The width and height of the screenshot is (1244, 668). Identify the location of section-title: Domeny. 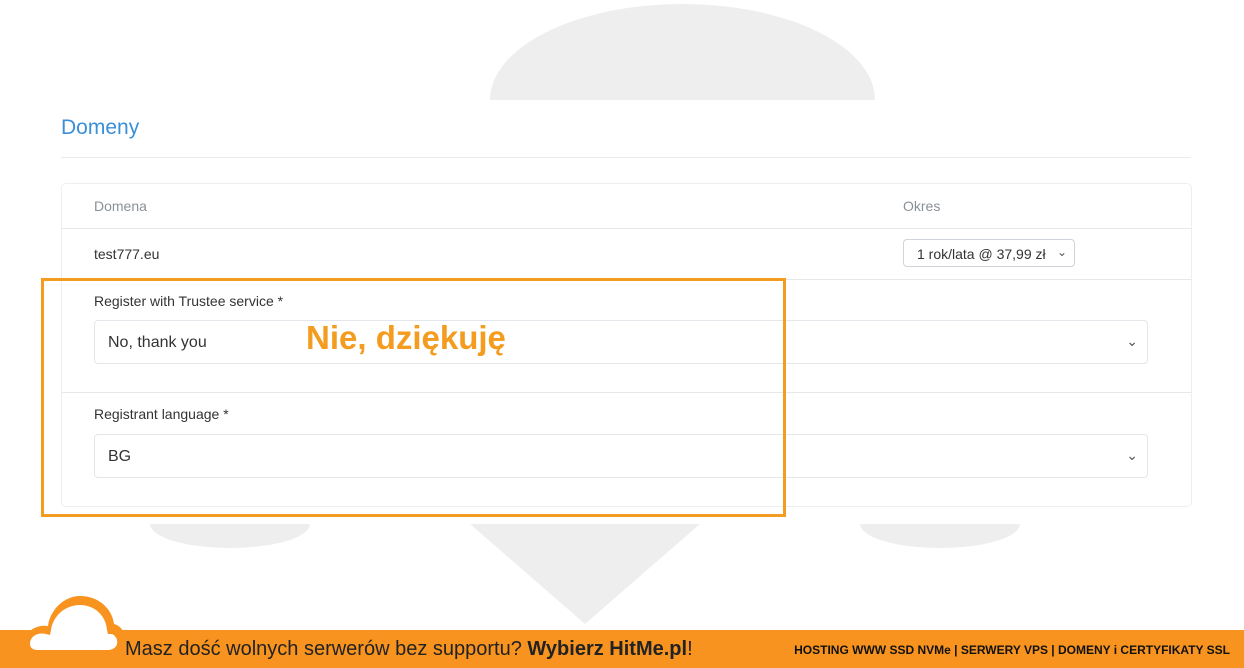
(100, 127).